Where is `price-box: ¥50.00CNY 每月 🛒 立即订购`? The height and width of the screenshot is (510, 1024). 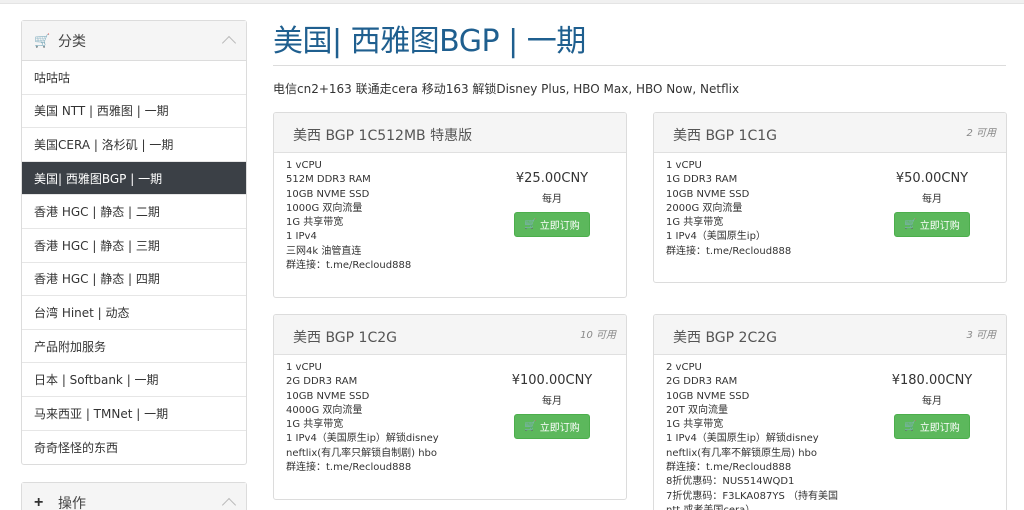
price-box: ¥50.00CNY 每月 🛒 立即订购 is located at coordinates (932, 204).